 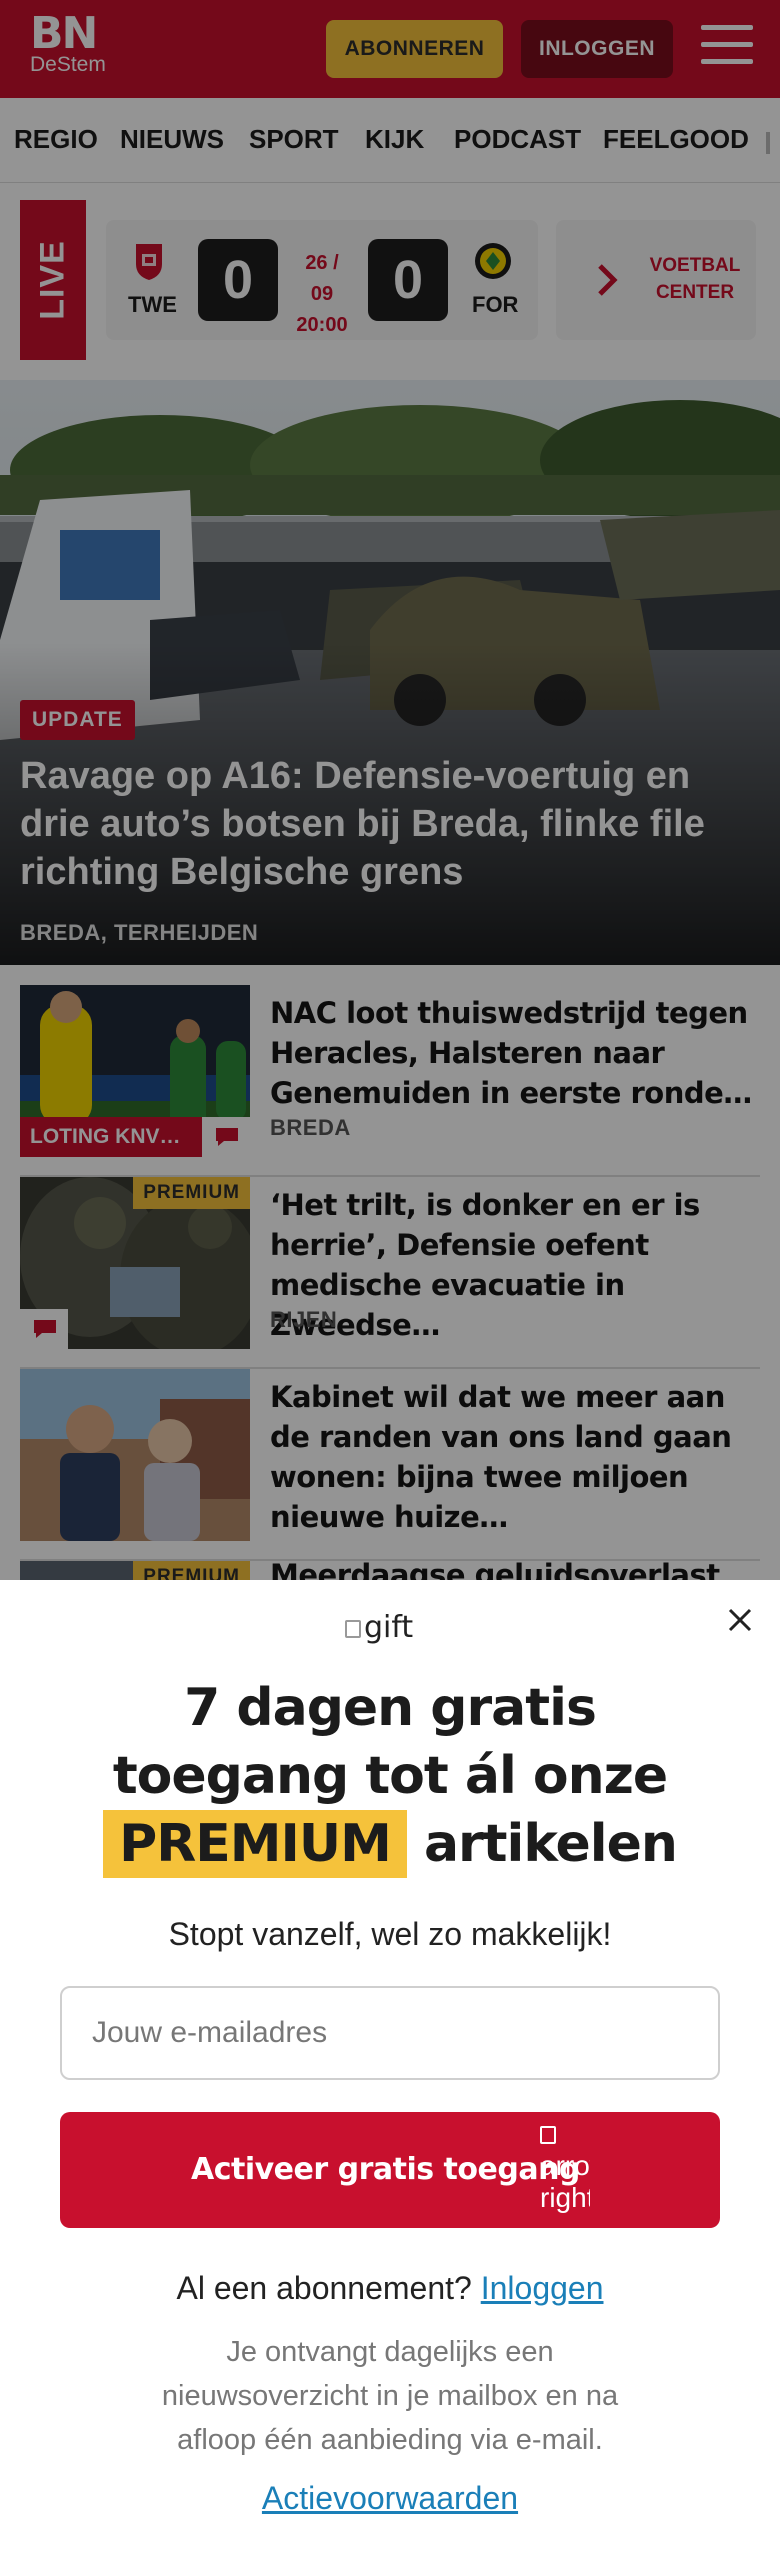 What do you see at coordinates (389, 1627) in the screenshot?
I see `gift-alt-text: gift` at bounding box center [389, 1627].